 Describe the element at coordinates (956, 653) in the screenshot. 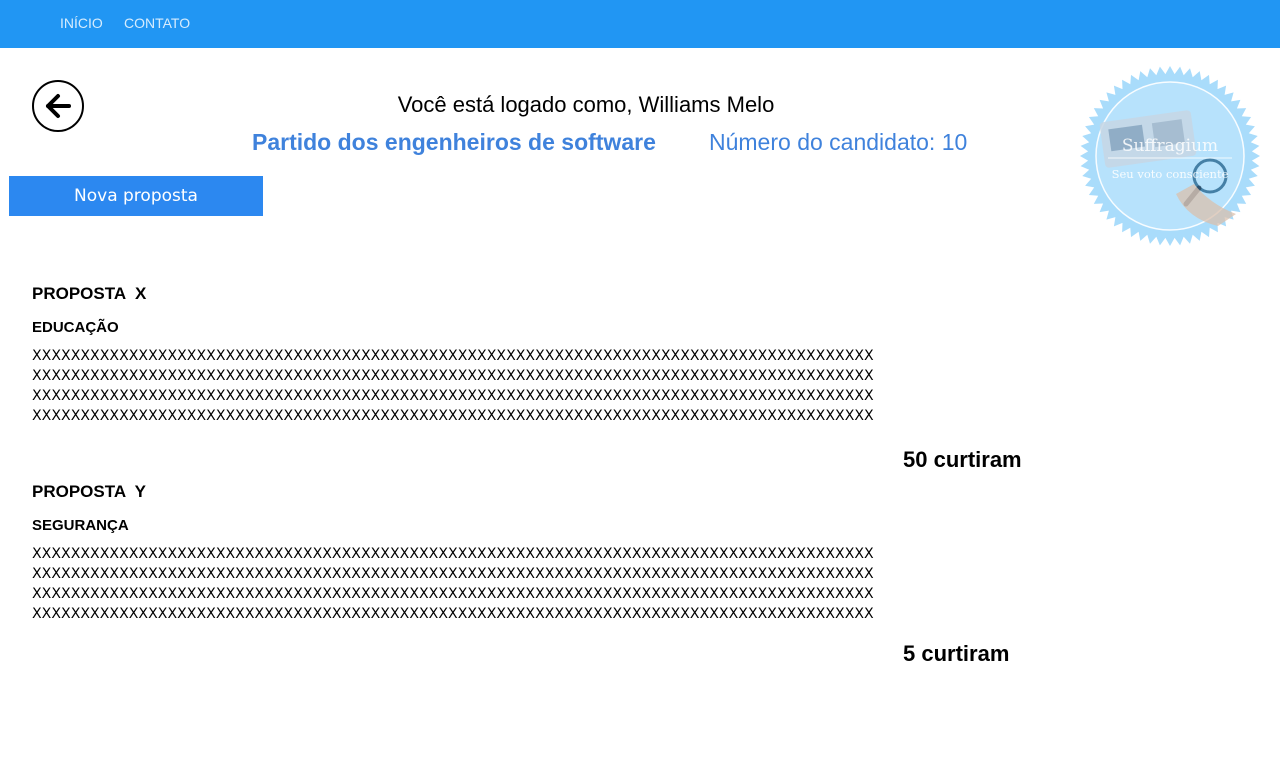

I see `likes-count: 5 curtiram` at that location.